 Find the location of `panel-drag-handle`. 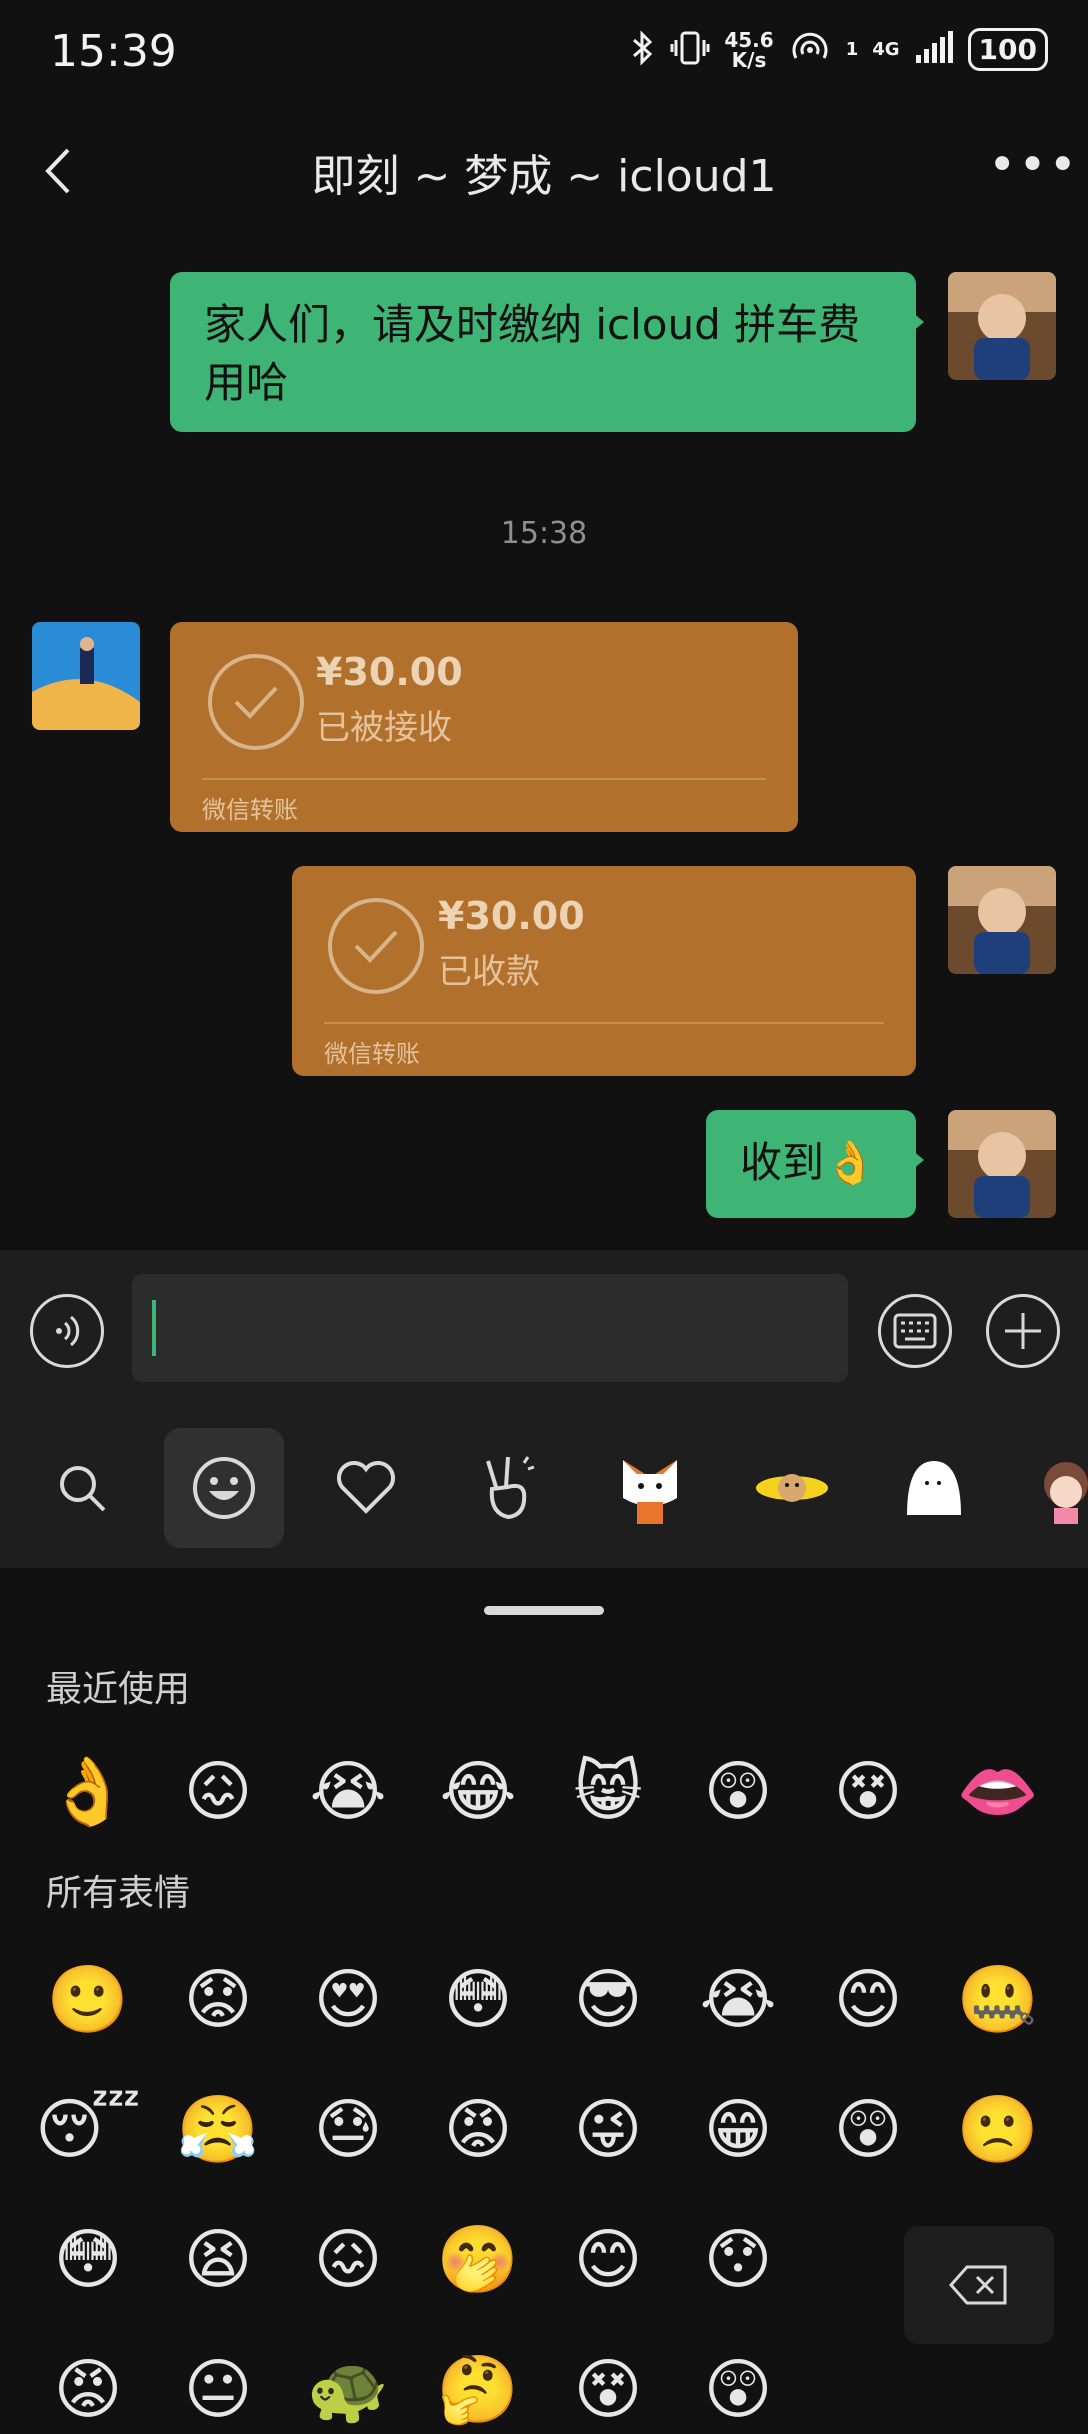

panel-drag-handle is located at coordinates (544, 1610).